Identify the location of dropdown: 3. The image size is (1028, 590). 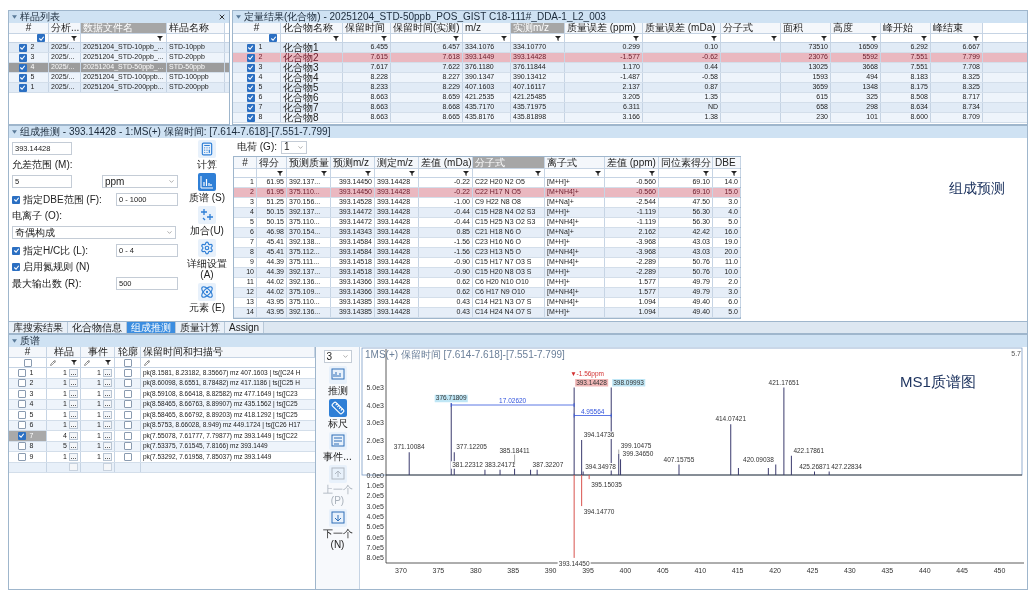
(337, 356).